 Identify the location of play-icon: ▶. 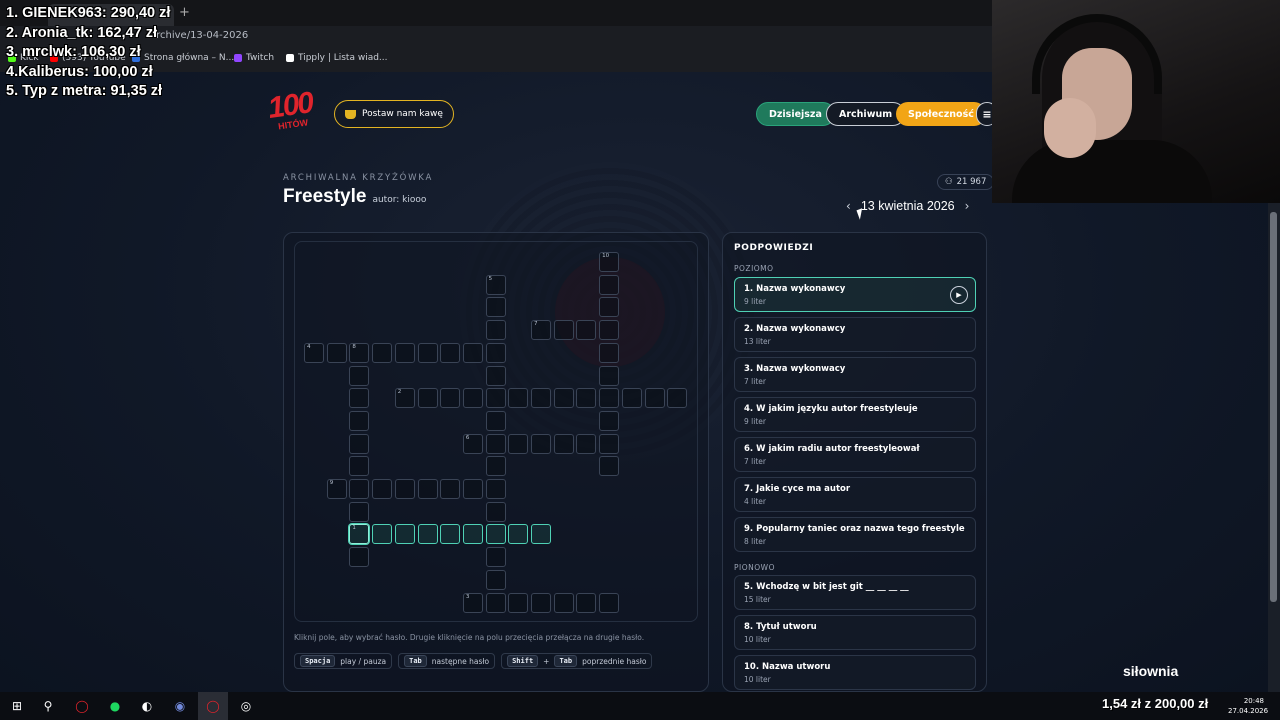
(959, 295).